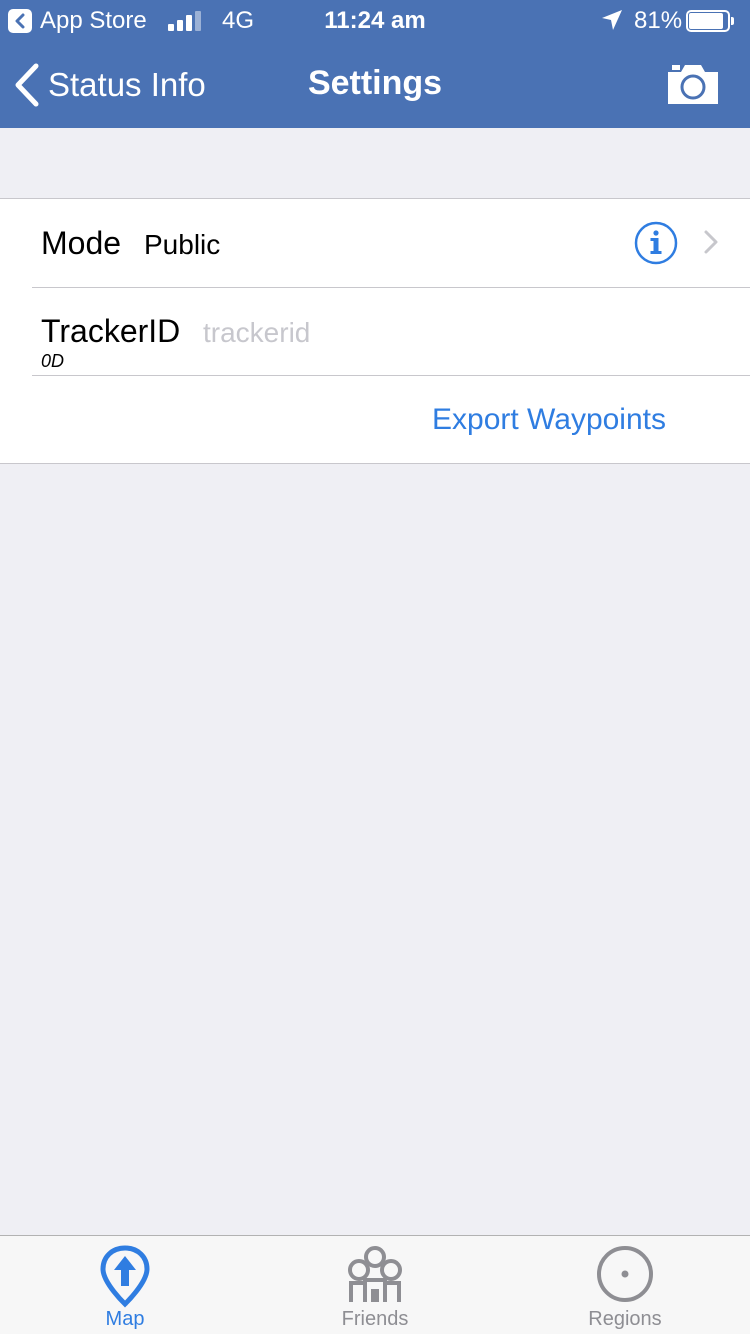 The width and height of the screenshot is (750, 1334). I want to click on camera-button, so click(693, 84).